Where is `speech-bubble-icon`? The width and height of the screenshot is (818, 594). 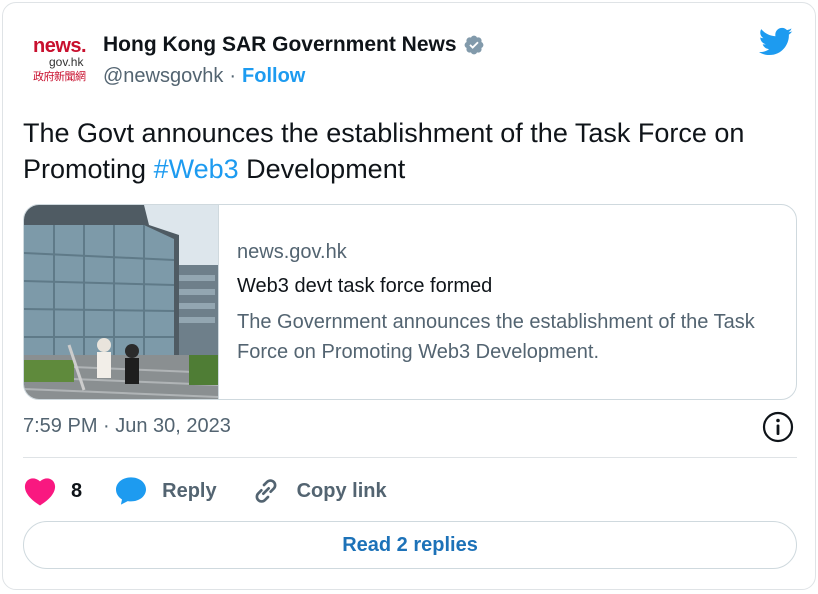 speech-bubble-icon is located at coordinates (131, 491).